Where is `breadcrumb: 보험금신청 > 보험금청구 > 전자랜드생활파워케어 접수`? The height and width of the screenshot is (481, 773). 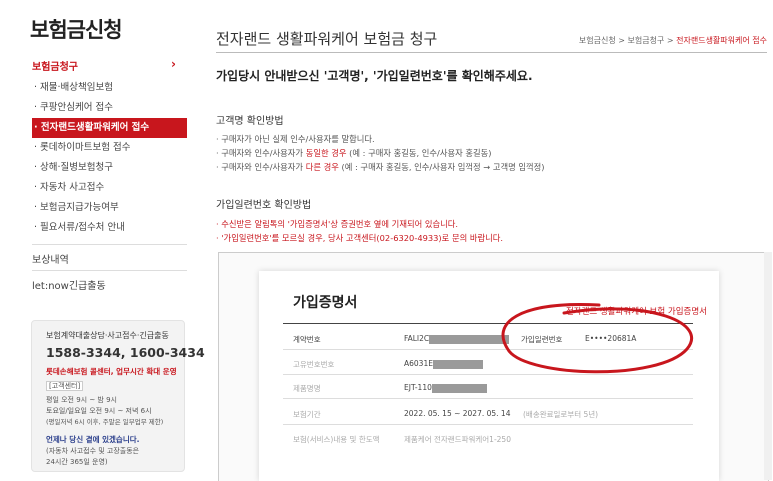 breadcrumb: 보험금신청 > 보험금청구 > 전자랜드생활파워케어 접수 is located at coordinates (673, 40).